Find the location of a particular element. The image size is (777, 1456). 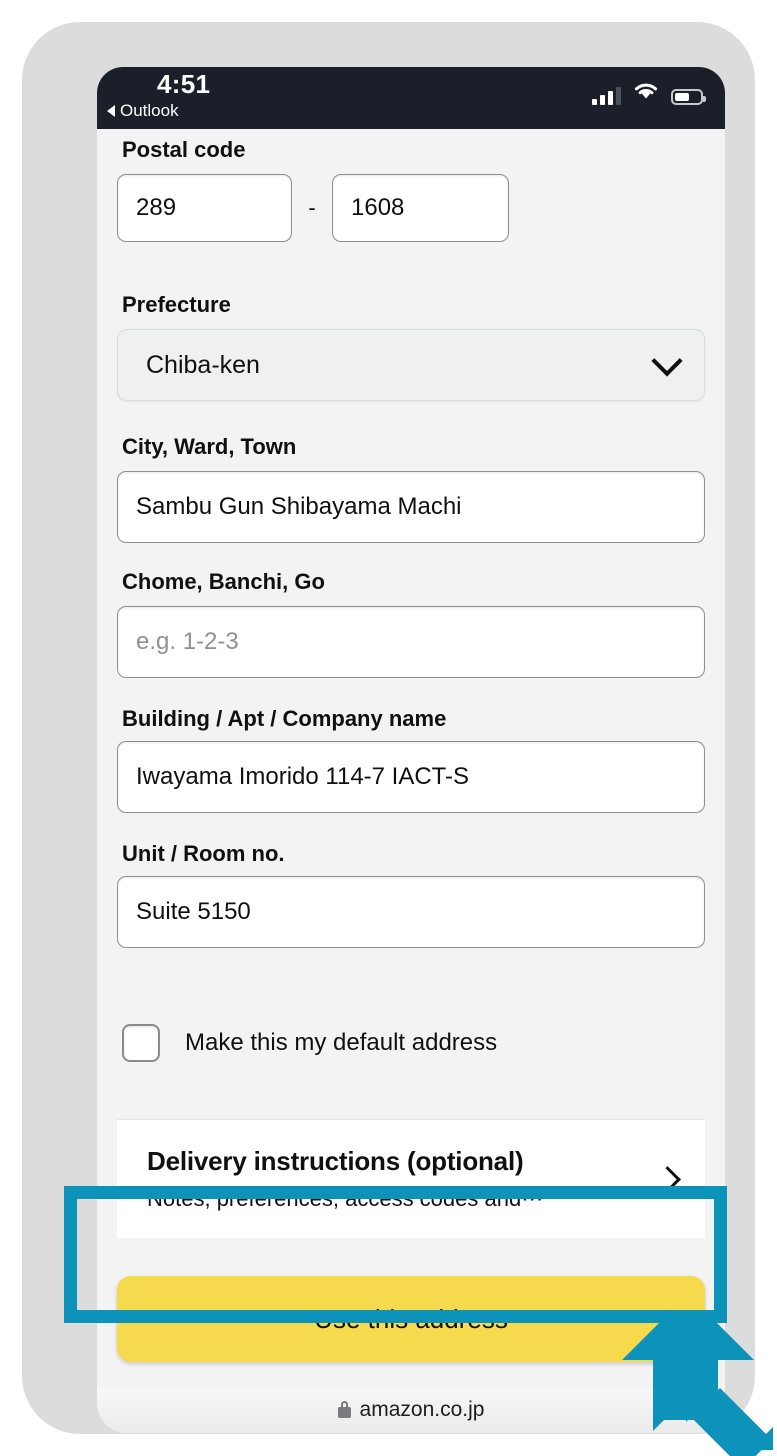

building-input: Iwayama Imorido 114-7 IACT-S is located at coordinates (411, 777).